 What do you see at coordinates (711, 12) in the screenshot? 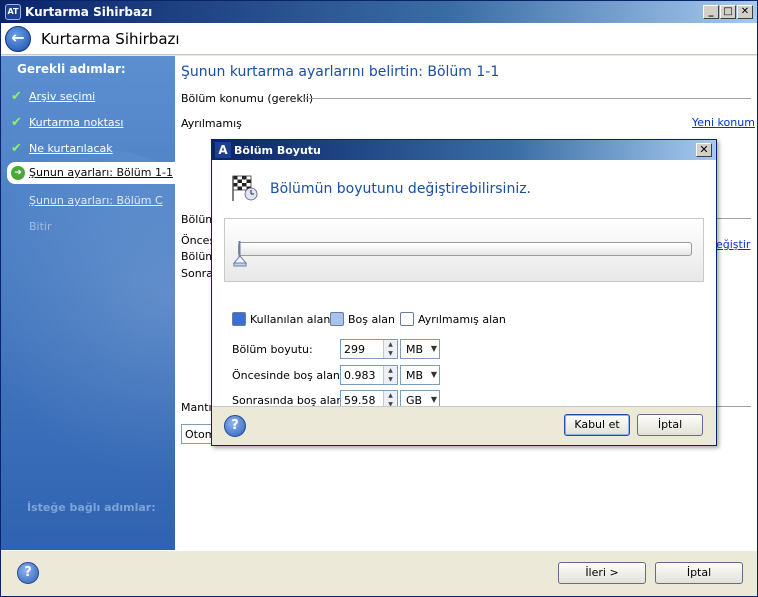
I see `minimize-button: _` at bounding box center [711, 12].